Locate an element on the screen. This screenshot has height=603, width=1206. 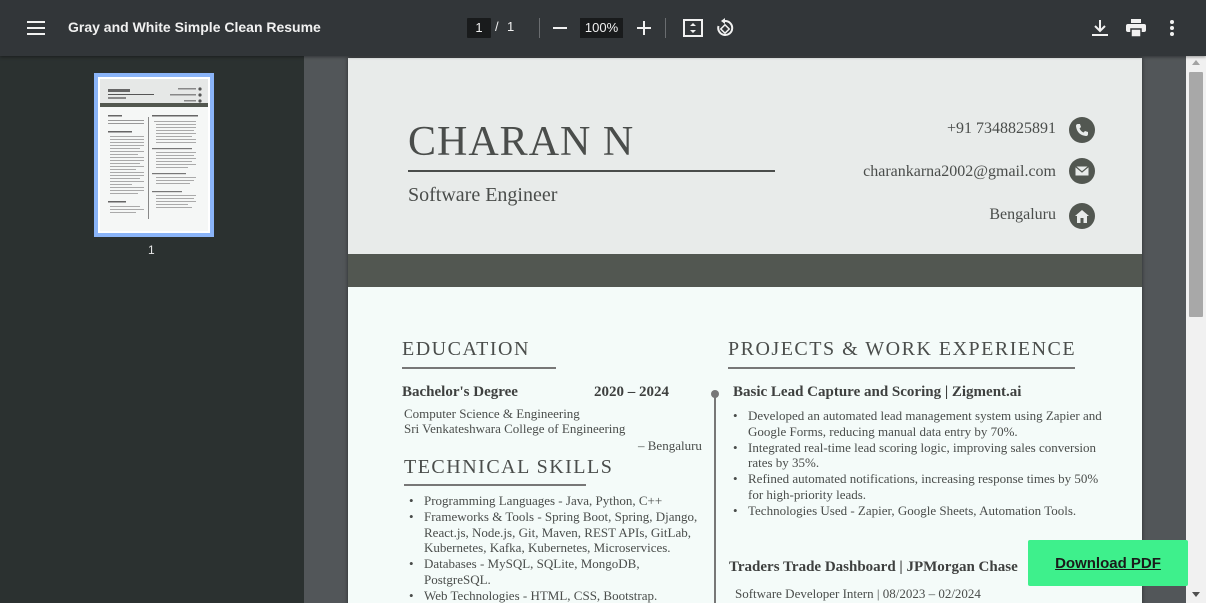
zoom-level-input: 100% is located at coordinates (601, 28).